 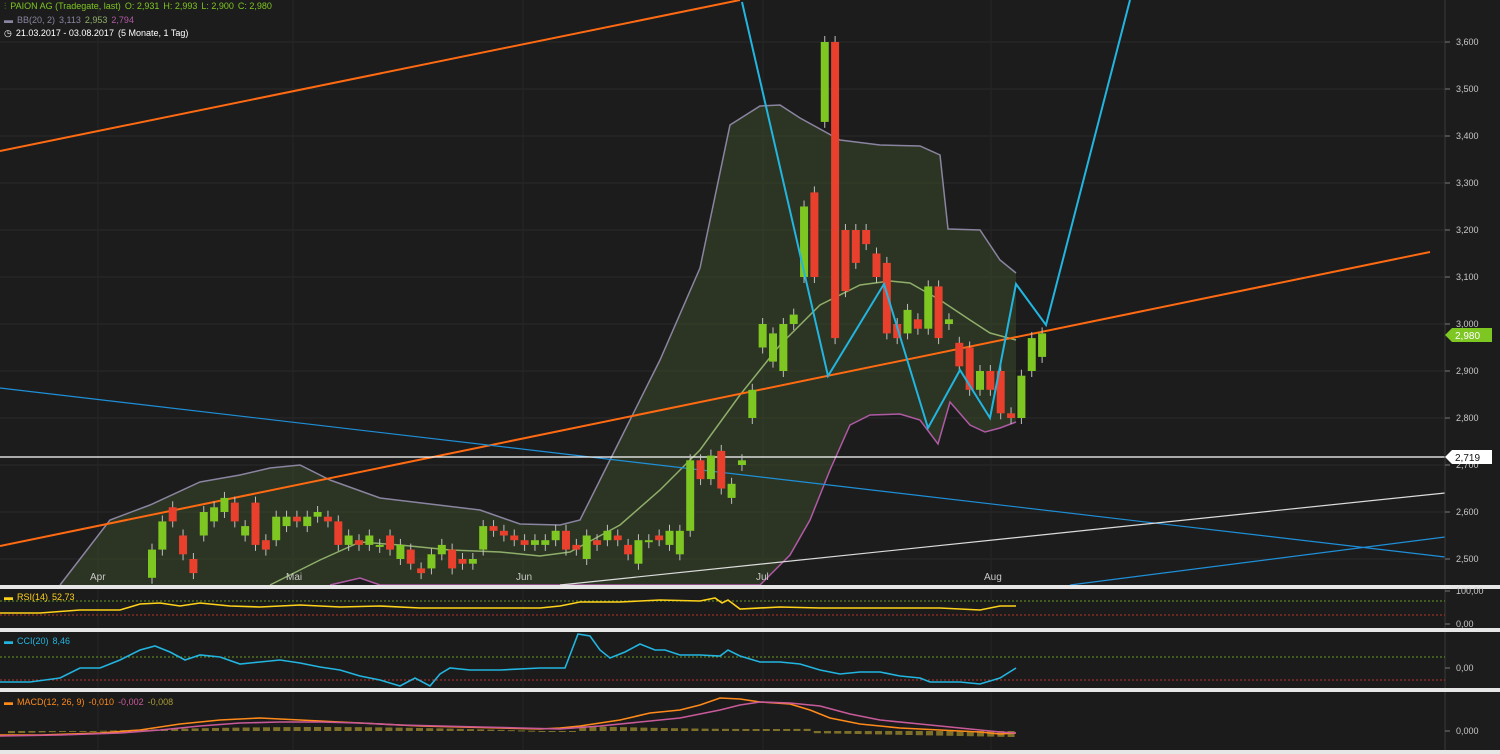 What do you see at coordinates (750, 630) in the screenshot?
I see `pane-separator-cci` at bounding box center [750, 630].